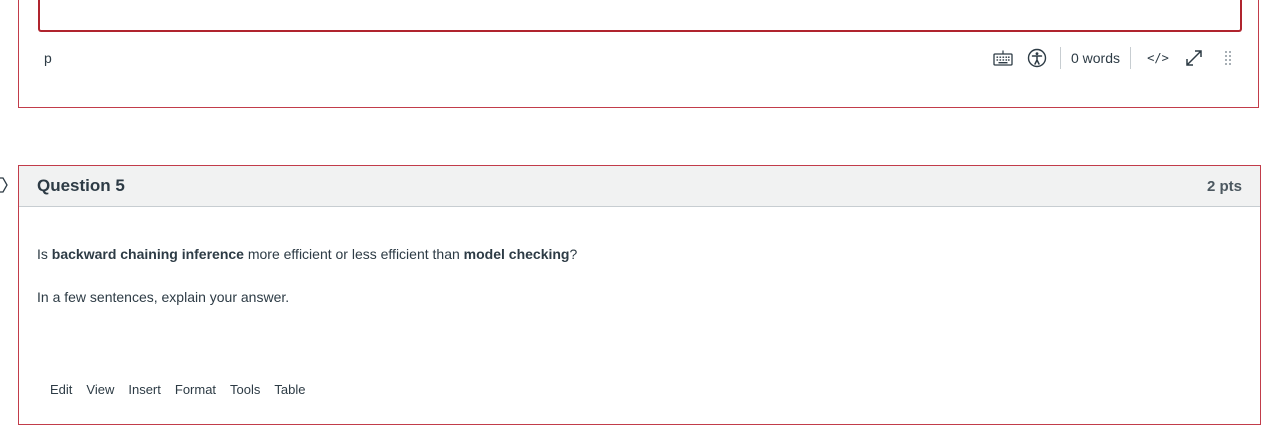 The width and height of the screenshot is (1282, 425). What do you see at coordinates (289, 389) in the screenshot?
I see `menu-table: Table` at bounding box center [289, 389].